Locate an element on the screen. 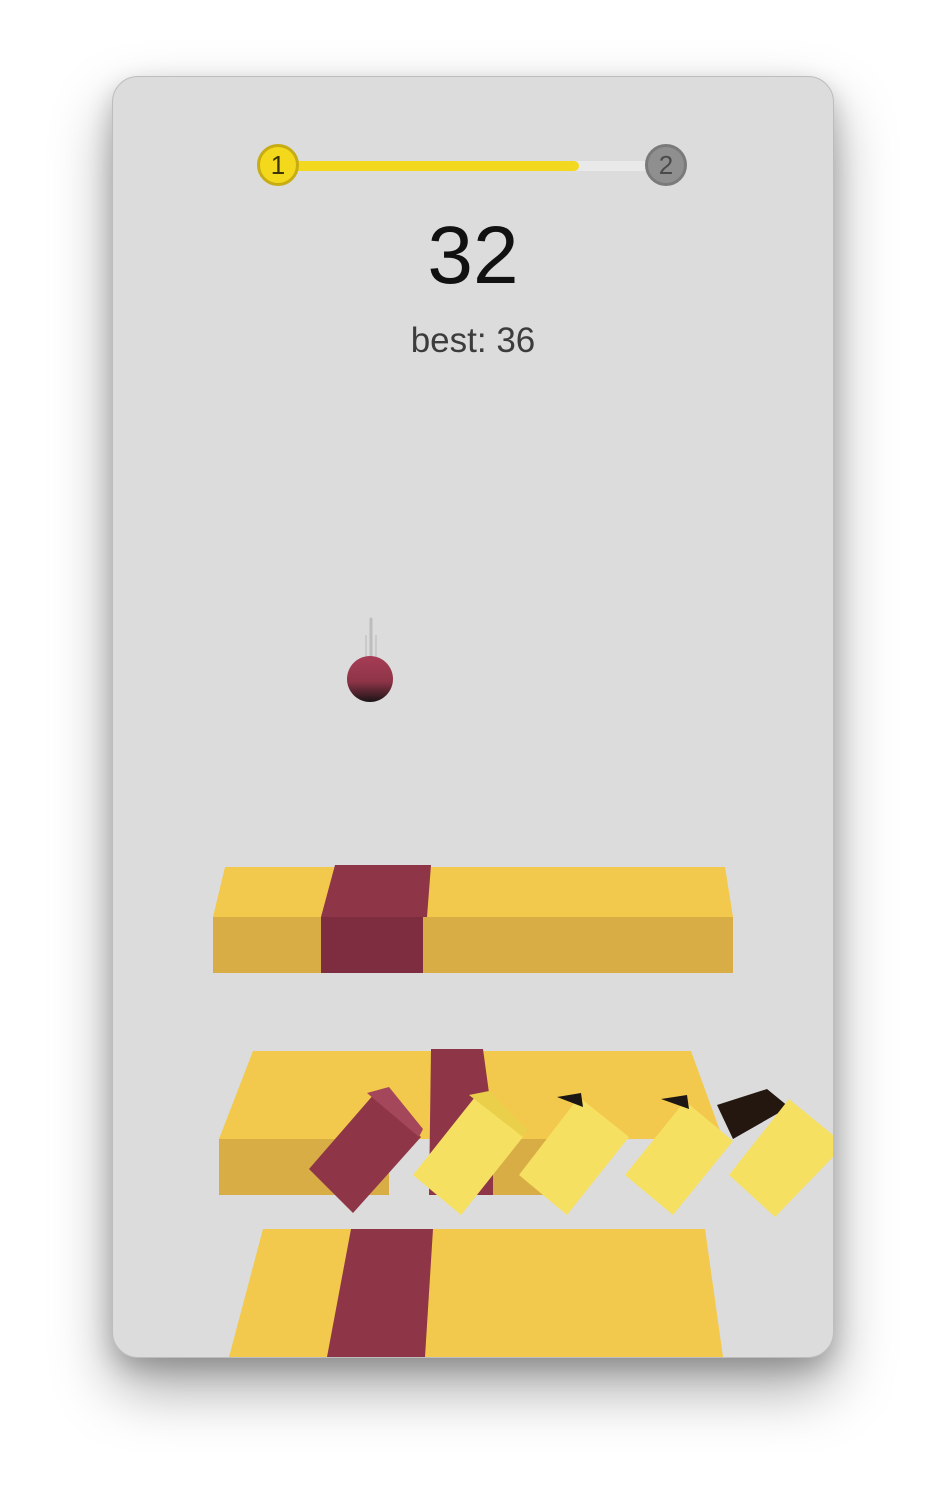 The height and width of the screenshot is (1504, 944). danger-segment-1-front is located at coordinates (372, 945).